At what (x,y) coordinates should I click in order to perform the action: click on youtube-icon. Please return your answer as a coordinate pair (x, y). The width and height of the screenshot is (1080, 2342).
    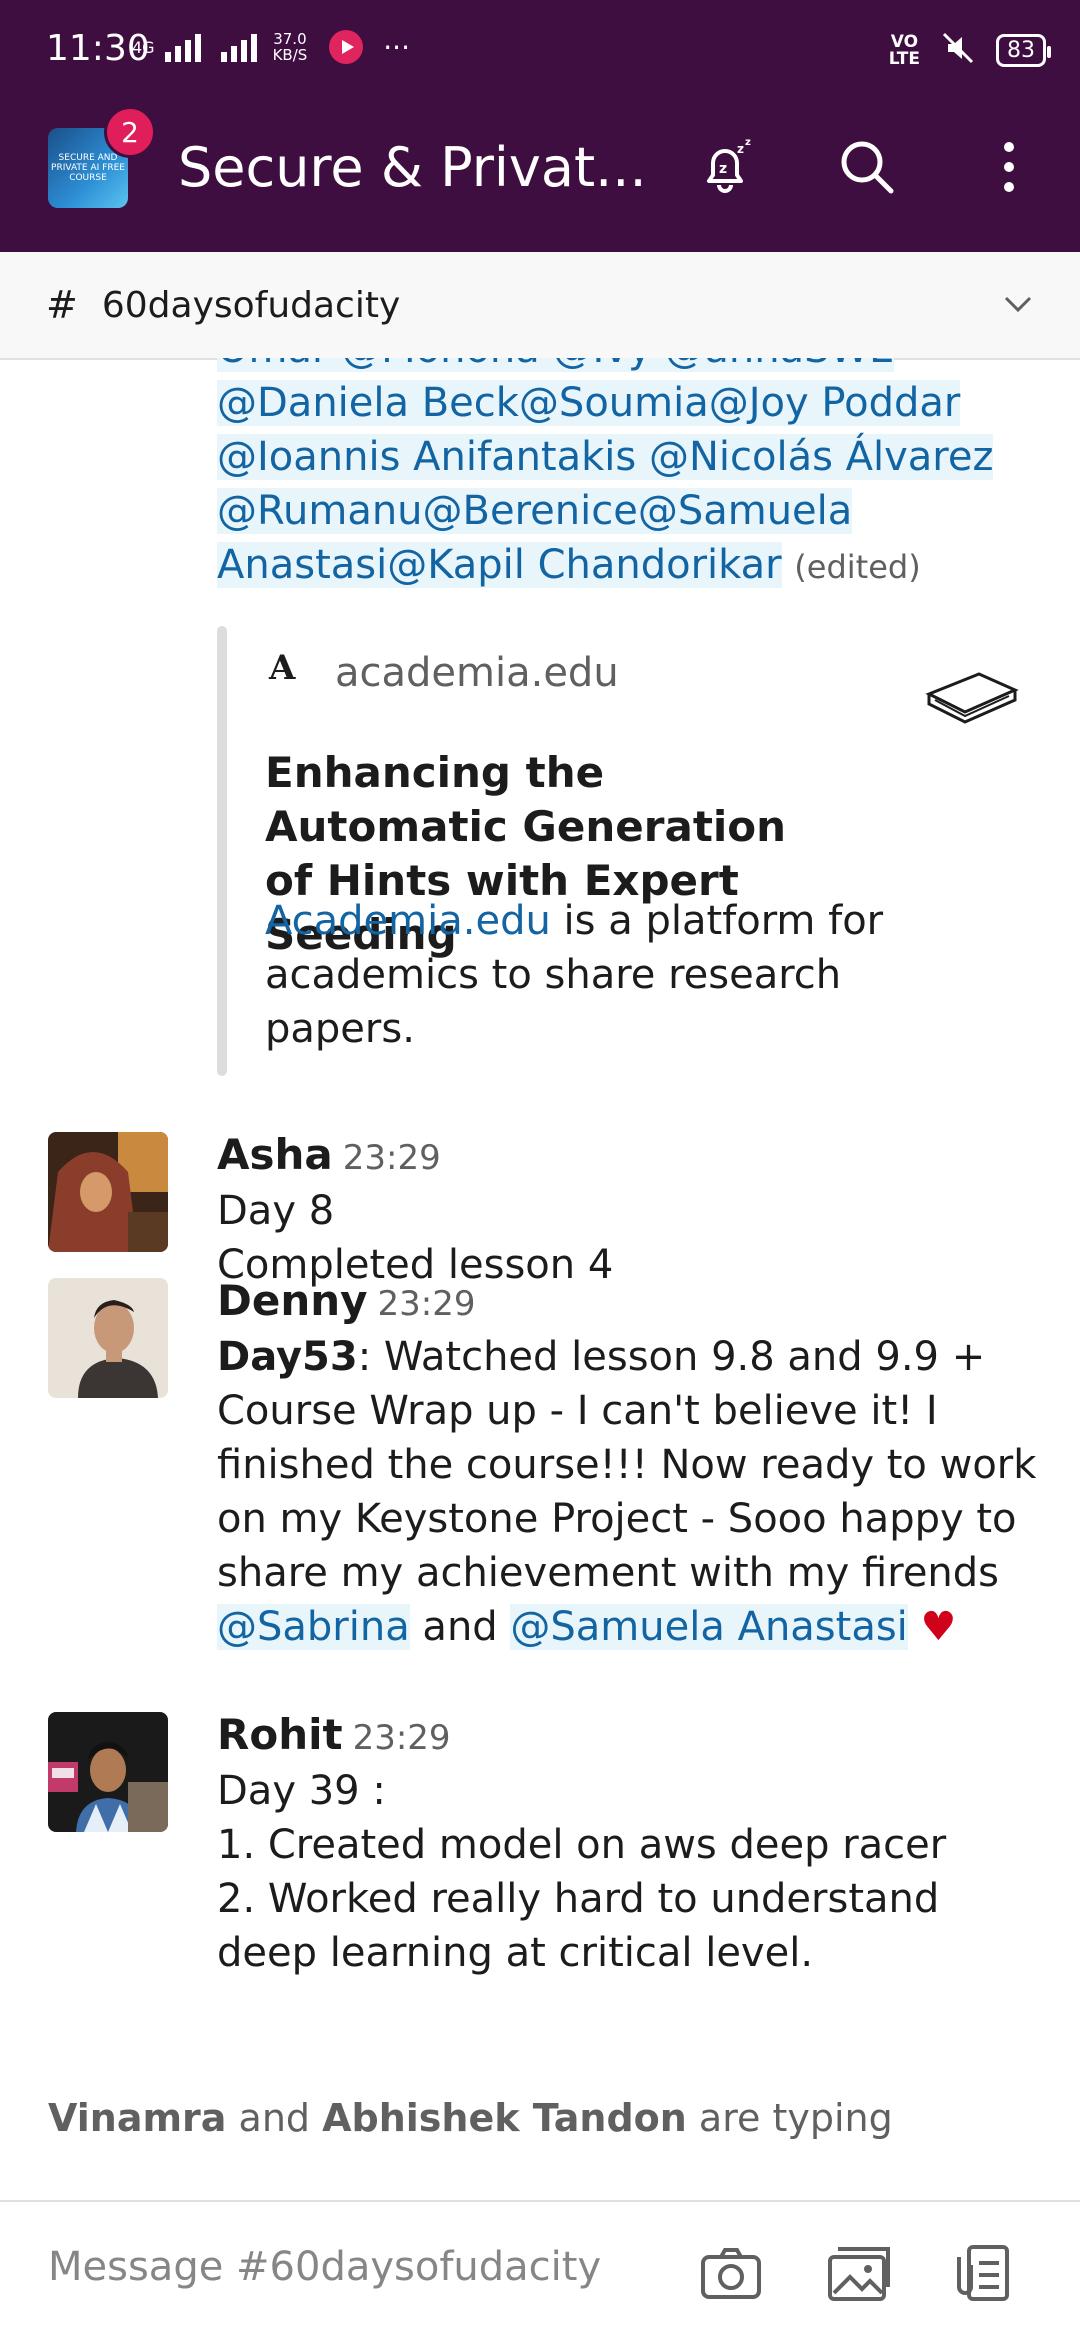
    Looking at the image, I should click on (346, 47).